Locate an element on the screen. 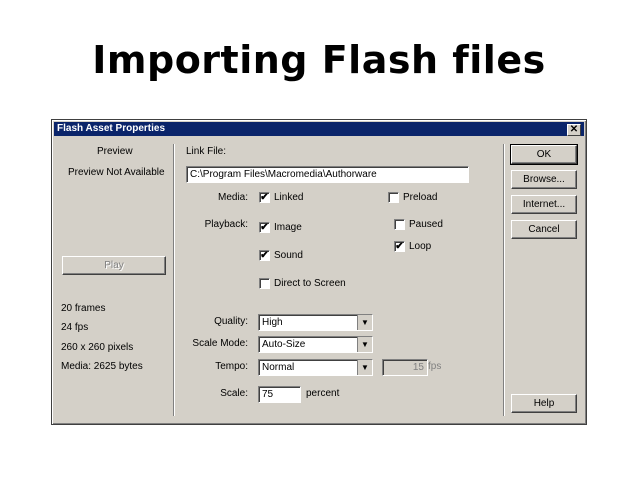 The width and height of the screenshot is (638, 478). quality-label: Quality: is located at coordinates (231, 321).